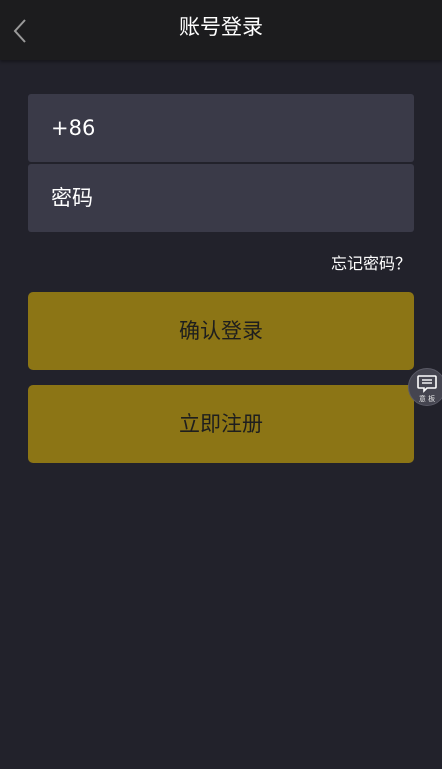  Describe the element at coordinates (427, 384) in the screenshot. I see `message-icon` at that location.